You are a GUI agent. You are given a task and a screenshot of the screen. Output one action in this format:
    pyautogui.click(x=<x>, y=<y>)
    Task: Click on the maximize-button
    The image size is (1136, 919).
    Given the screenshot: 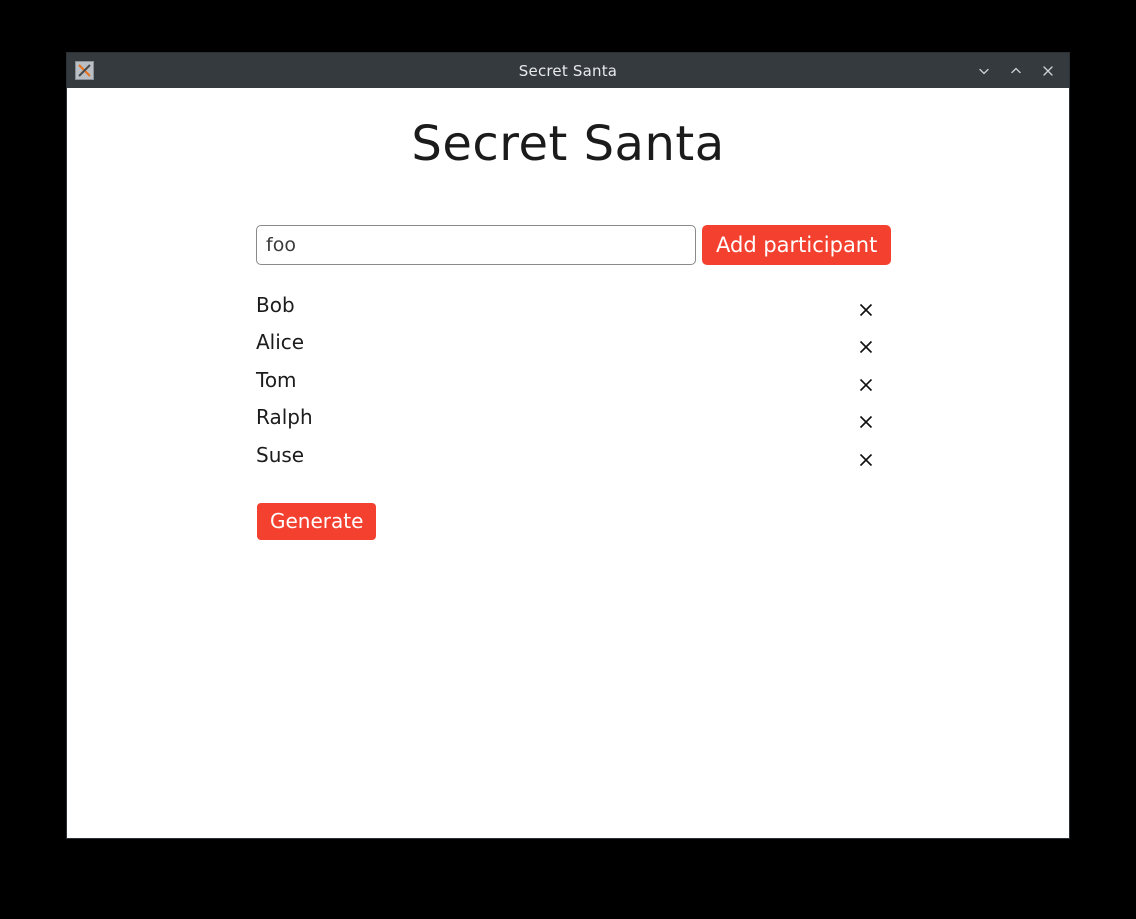 What is the action you would take?
    pyautogui.click(x=1016, y=71)
    